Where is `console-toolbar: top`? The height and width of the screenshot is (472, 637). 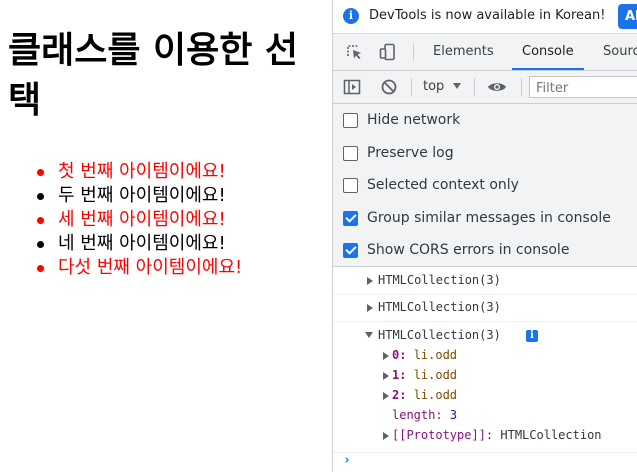
console-toolbar: top is located at coordinates (485, 87).